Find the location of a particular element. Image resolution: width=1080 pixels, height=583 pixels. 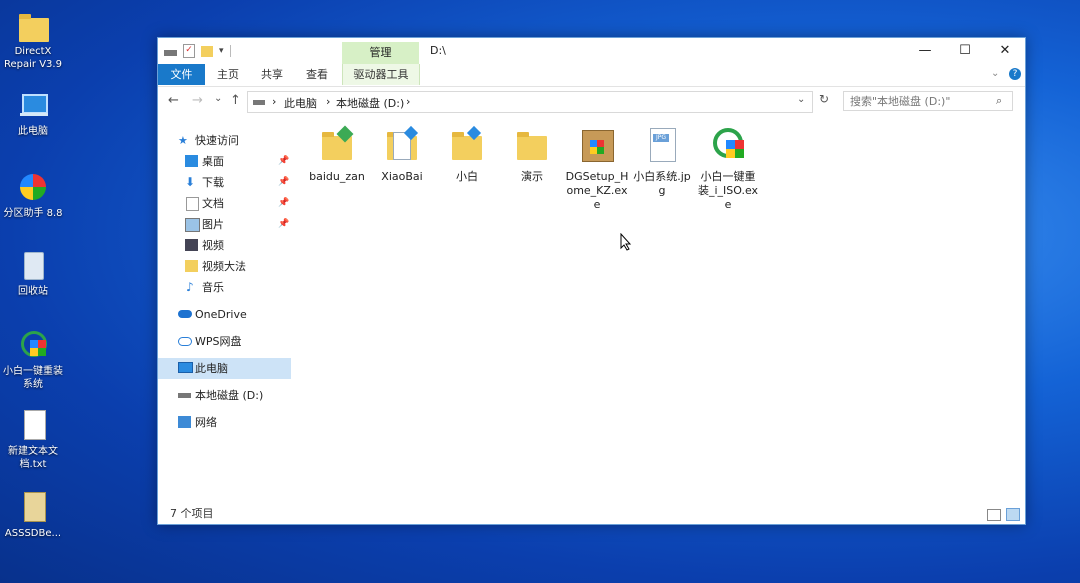

help-icon: ? is located at coordinates (1015, 74).